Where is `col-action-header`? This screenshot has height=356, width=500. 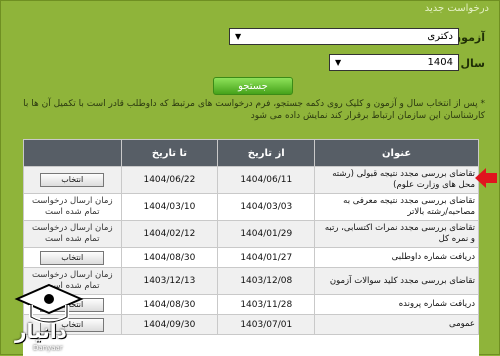
col-action-header is located at coordinates (72, 153).